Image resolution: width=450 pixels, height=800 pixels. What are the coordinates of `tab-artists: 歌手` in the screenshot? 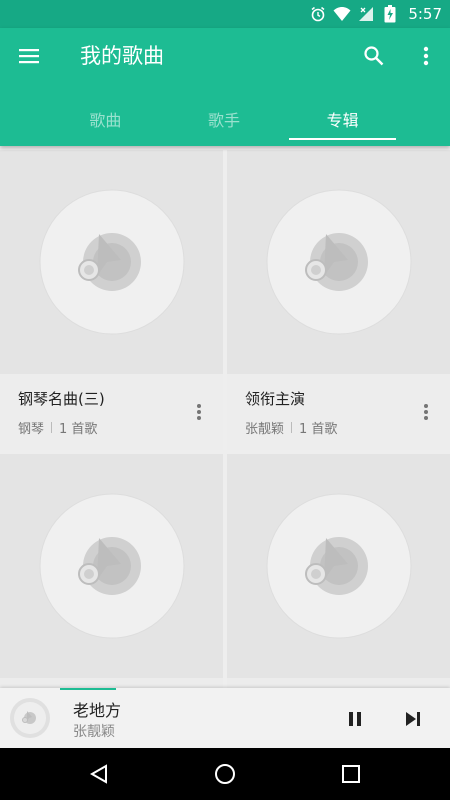 It's located at (224, 119).